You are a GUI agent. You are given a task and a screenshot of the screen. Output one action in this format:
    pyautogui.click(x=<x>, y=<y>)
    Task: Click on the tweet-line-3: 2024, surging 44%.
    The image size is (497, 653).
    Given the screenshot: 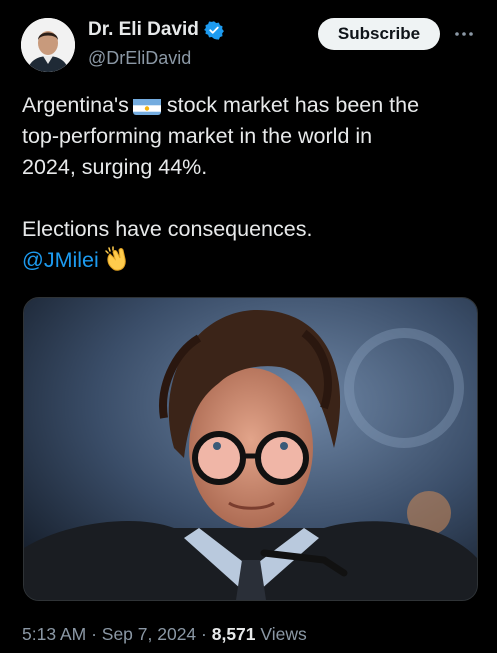 What is the action you would take?
    pyautogui.click(x=115, y=167)
    